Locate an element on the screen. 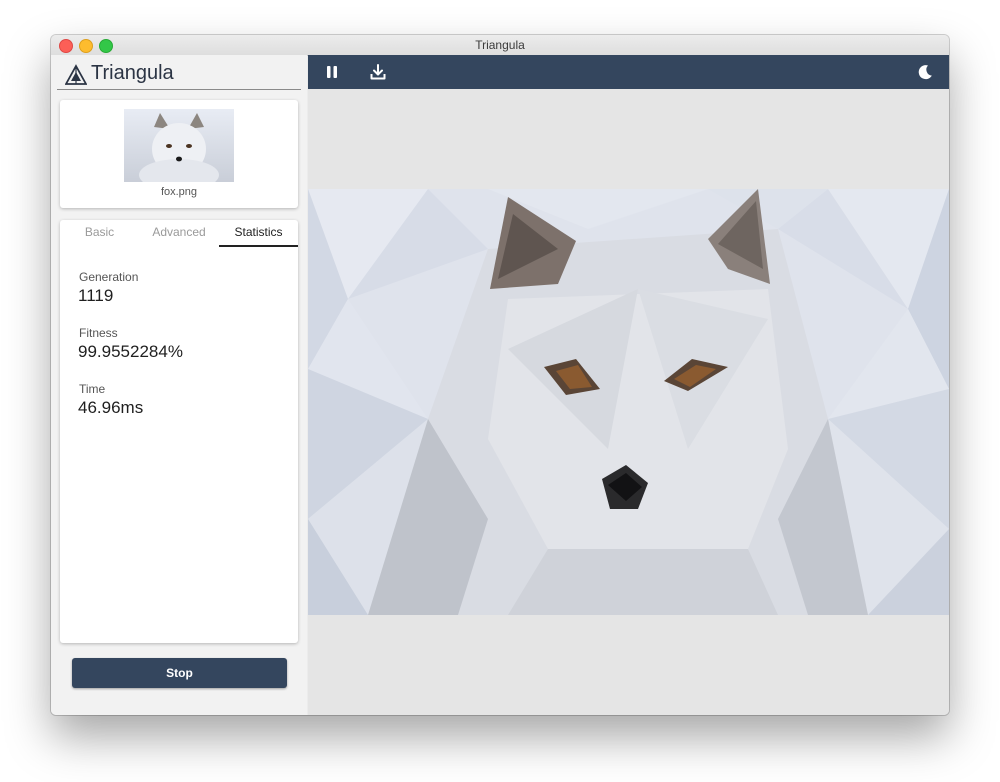 Image resolution: width=1000 pixels, height=782 pixels. download-icon is located at coordinates (378, 72).